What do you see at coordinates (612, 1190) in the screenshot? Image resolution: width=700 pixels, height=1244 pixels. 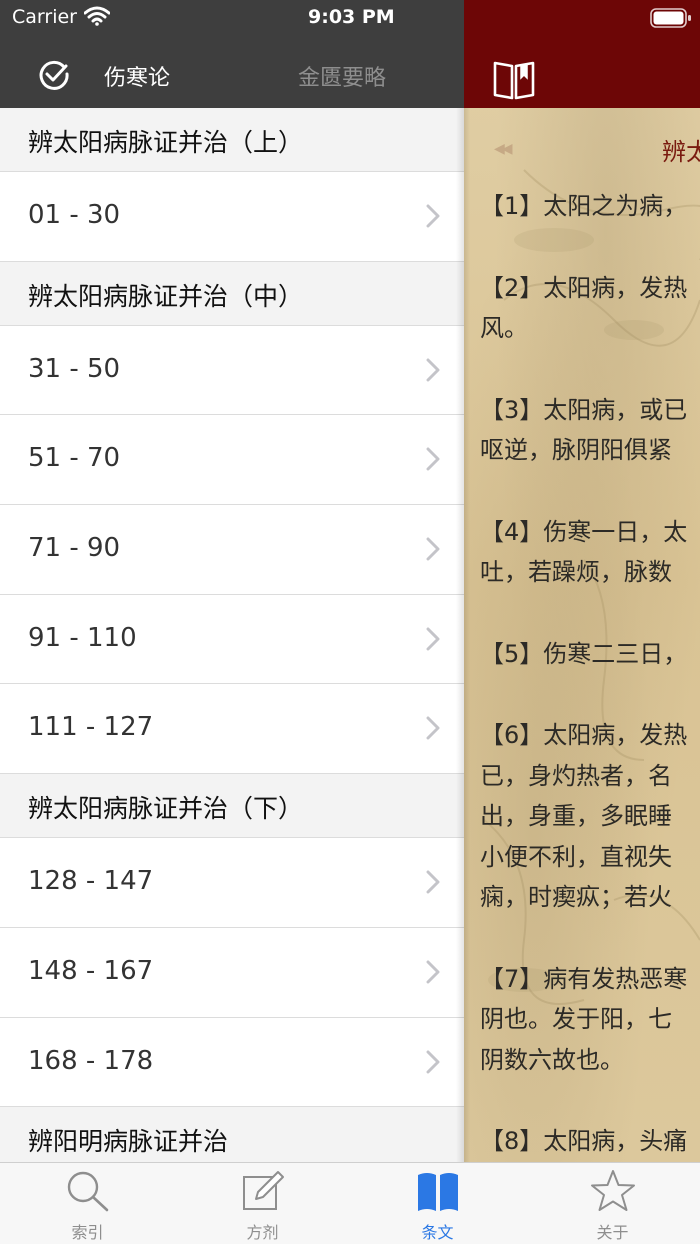 I see `star-icon` at bounding box center [612, 1190].